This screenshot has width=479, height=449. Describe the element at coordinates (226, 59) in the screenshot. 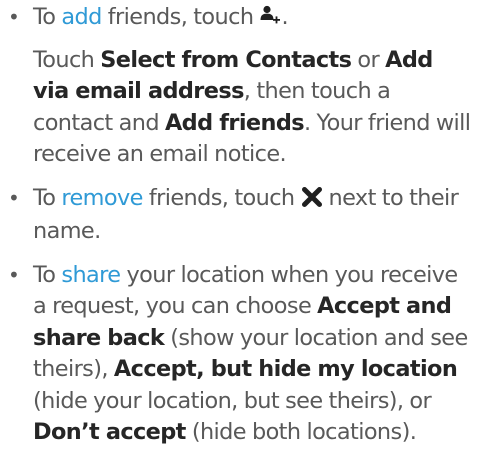

I see `select-from-contacts-label: Select from Contacts` at that location.